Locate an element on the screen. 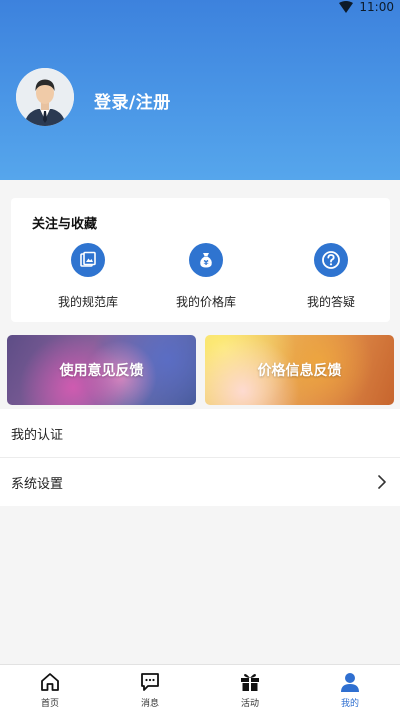 This screenshot has width=400, height=710. bottom-nav: 首页 消息 活动 我的 is located at coordinates (200, 687).